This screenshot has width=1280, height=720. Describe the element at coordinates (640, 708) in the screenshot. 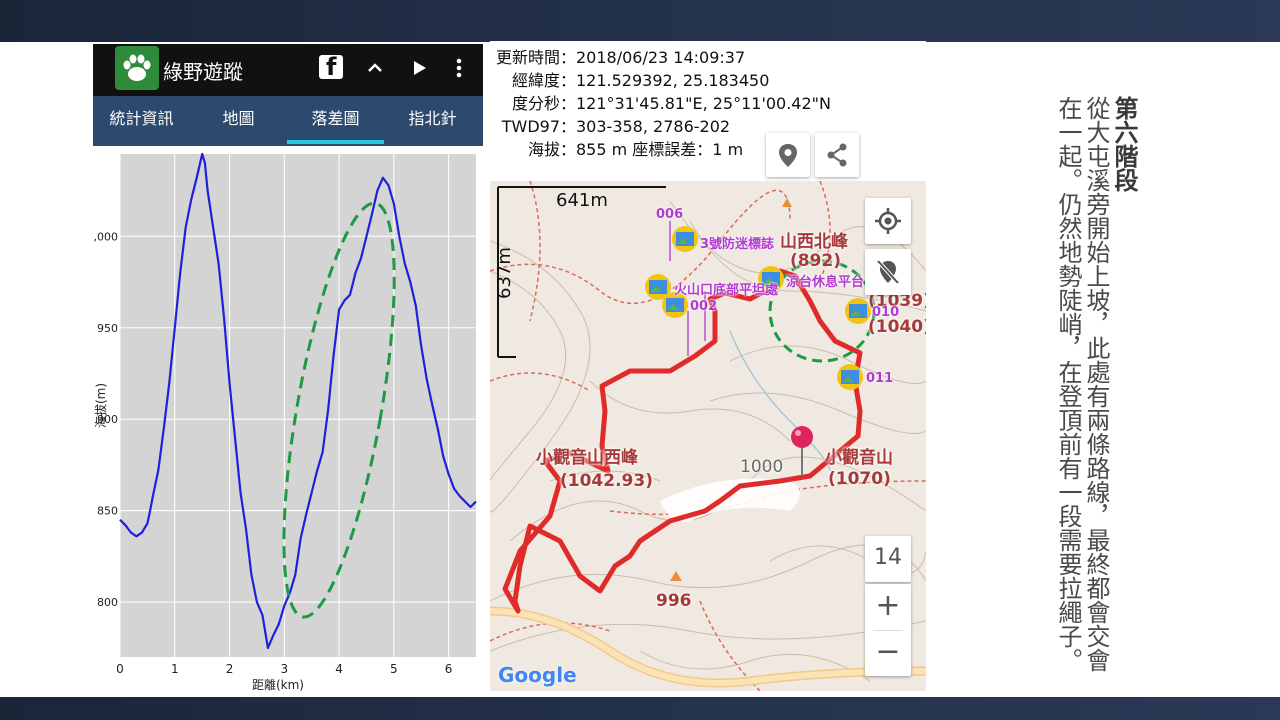

I see `slide-bottom-bar` at that location.